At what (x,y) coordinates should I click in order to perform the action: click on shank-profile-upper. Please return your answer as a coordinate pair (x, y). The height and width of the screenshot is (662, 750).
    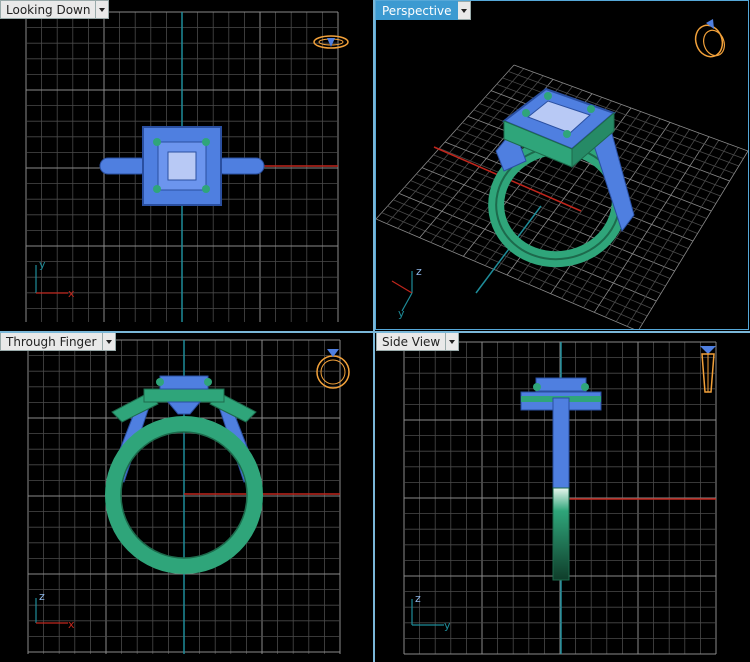
    Looking at the image, I should click on (561, 443).